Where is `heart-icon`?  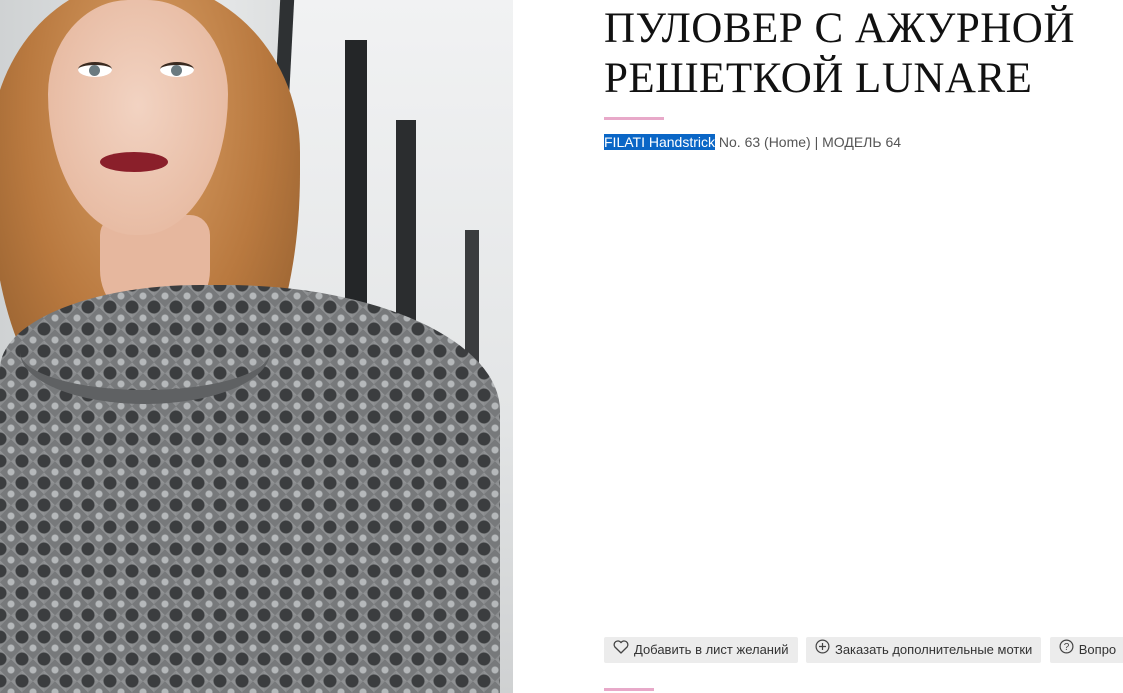 heart-icon is located at coordinates (621, 650).